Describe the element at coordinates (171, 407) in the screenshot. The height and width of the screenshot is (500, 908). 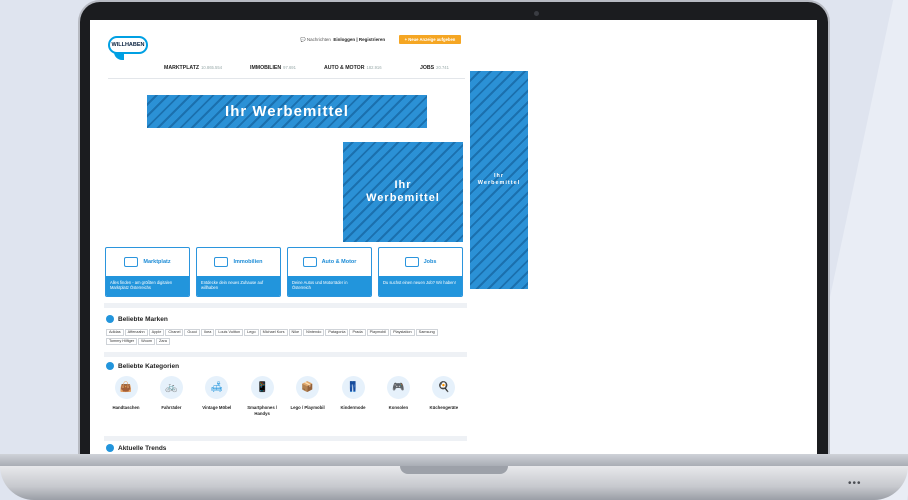
I see `category-label: Fahrräder` at that location.